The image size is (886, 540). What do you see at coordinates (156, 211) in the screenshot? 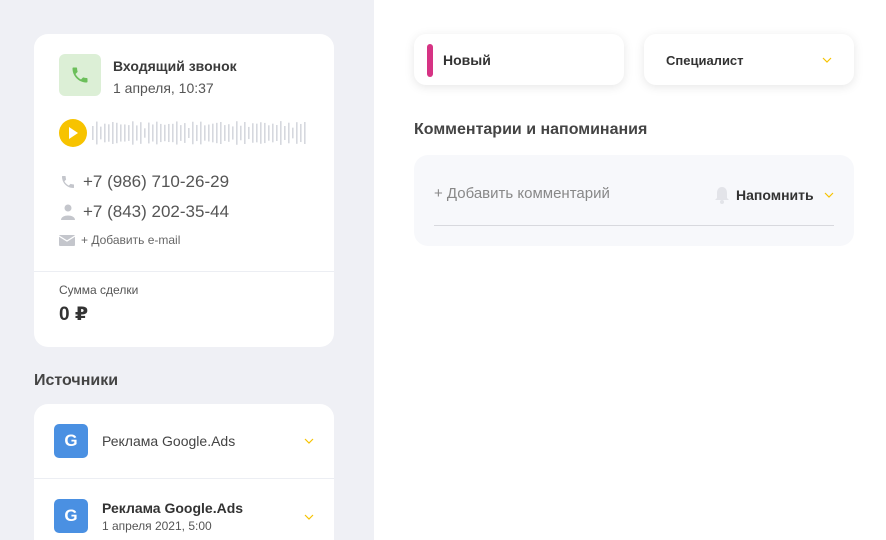
I see `phone-secondary: +7 (843) 202-35-44` at bounding box center [156, 211].